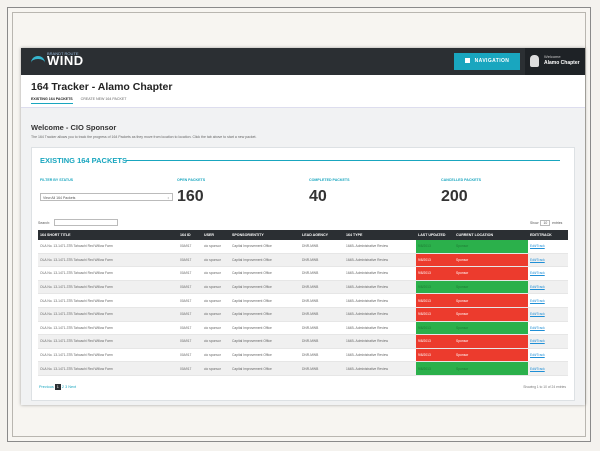 The height and width of the screenshot is (451, 600). I want to click on select-caret-icon: ↕, so click(168, 198).